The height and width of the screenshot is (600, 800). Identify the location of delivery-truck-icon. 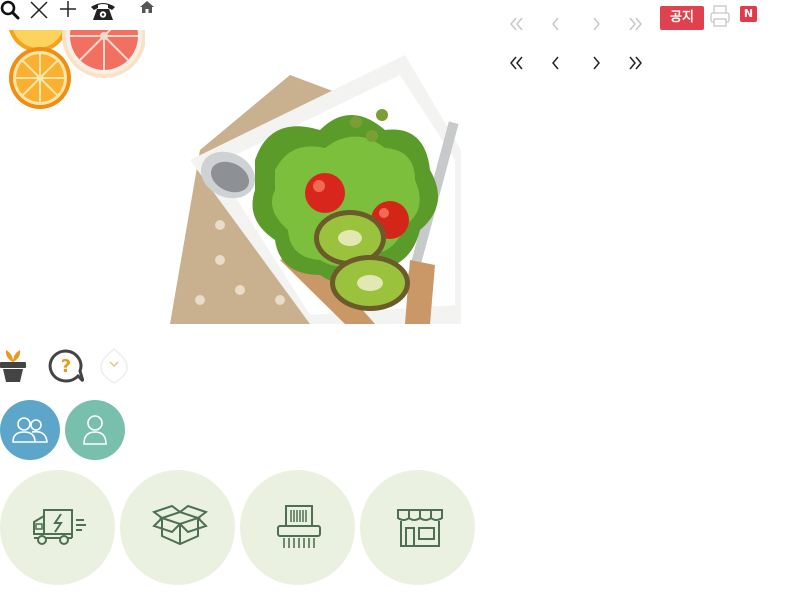
(59, 527).